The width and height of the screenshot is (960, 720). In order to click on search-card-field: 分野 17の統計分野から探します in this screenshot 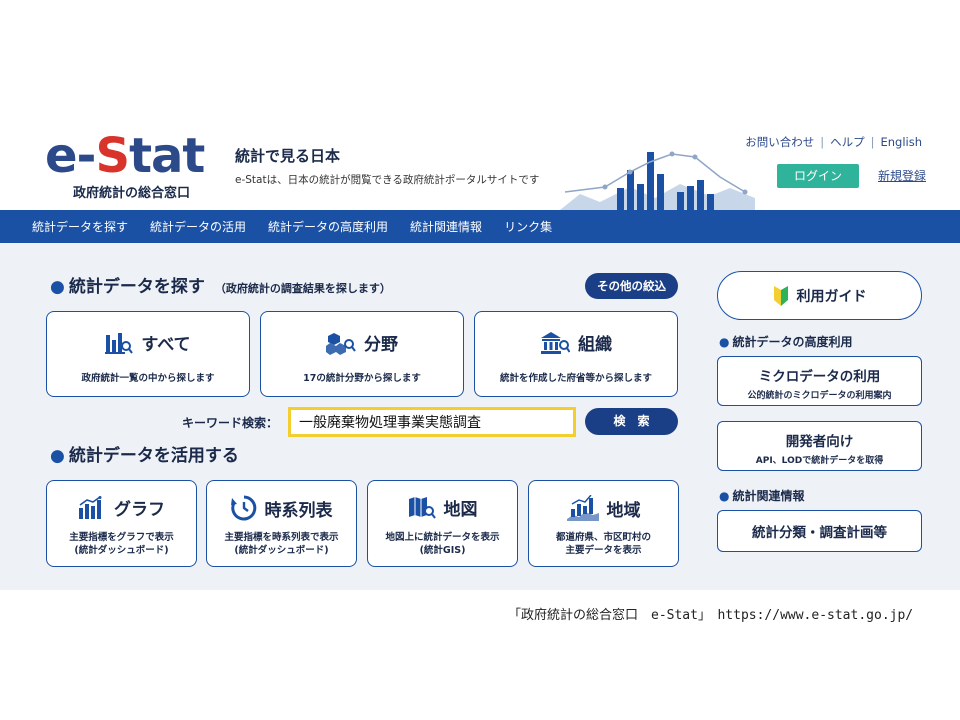, I will do `click(362, 354)`.